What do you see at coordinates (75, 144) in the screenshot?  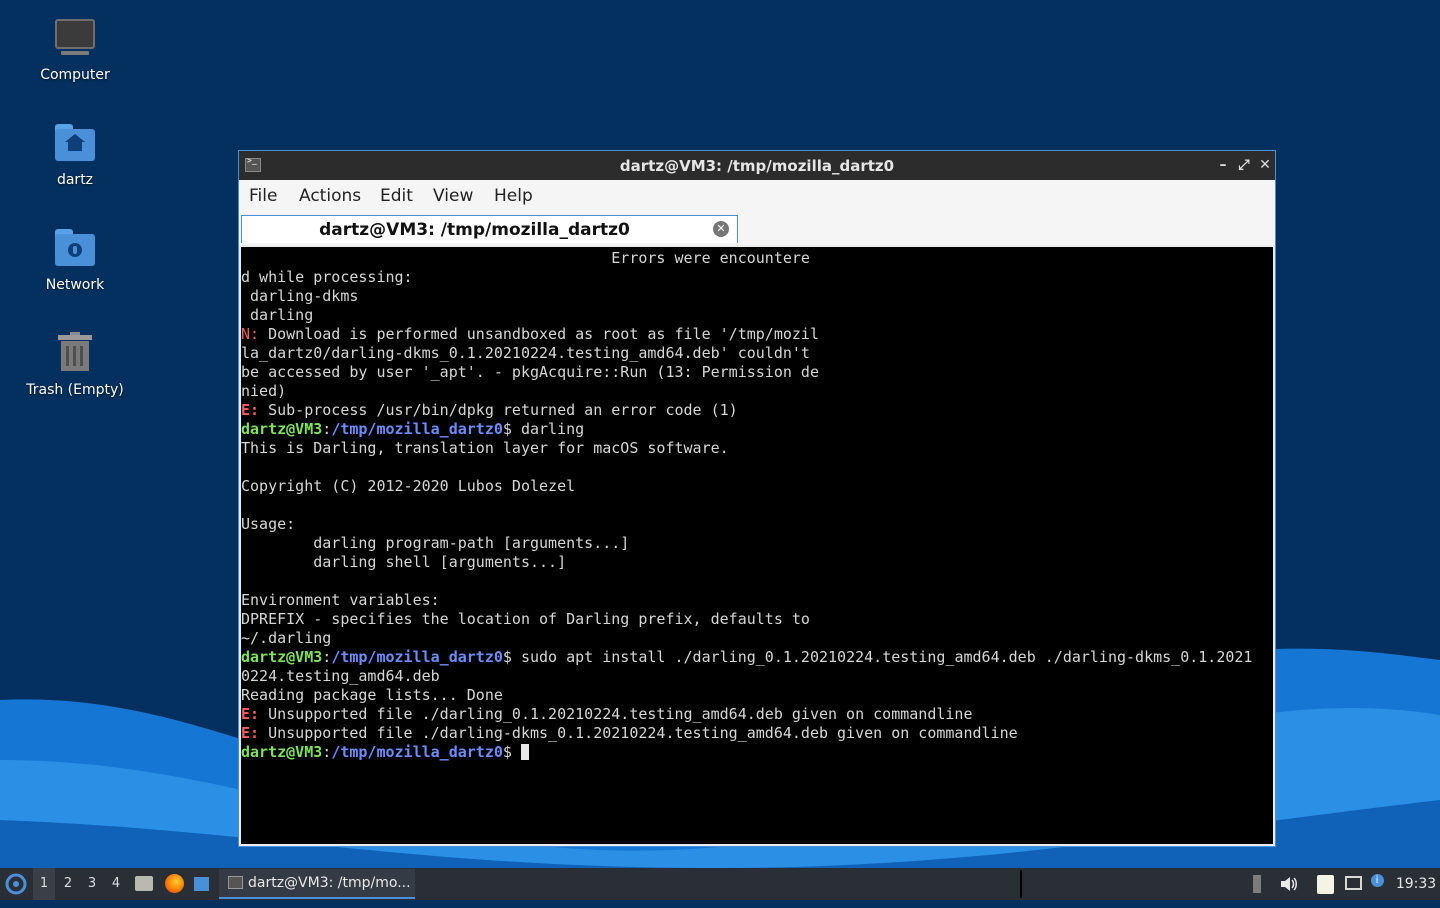 I see `home-folder-icon` at bounding box center [75, 144].